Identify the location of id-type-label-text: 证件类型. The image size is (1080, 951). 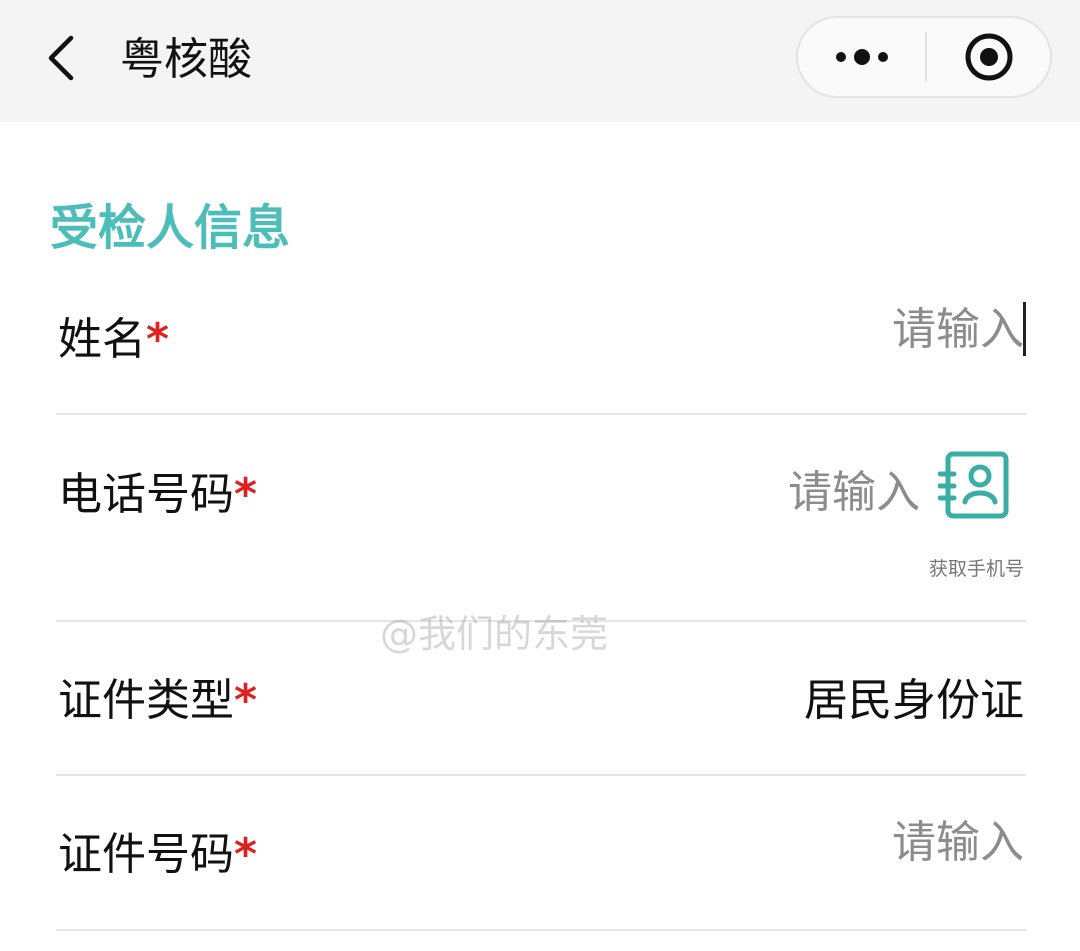
(146, 700).